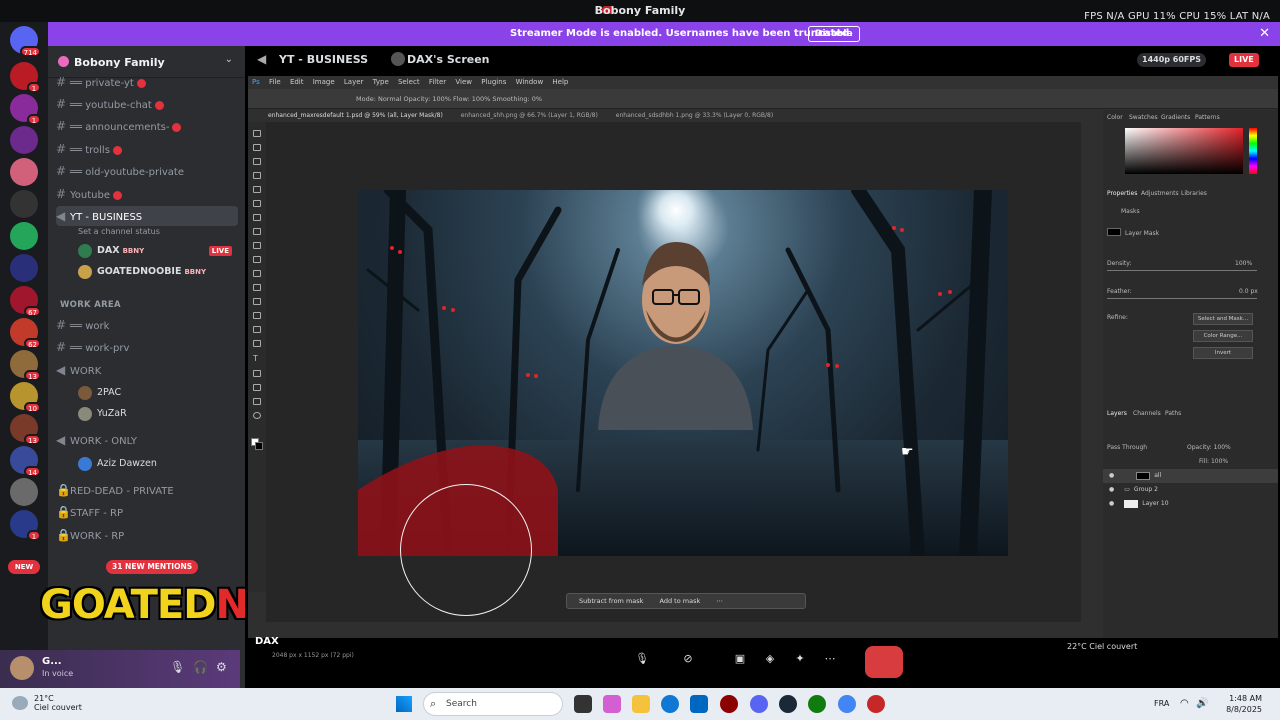 This screenshot has height=720, width=1280. I want to click on channel-status: Set a channel status, so click(119, 231).